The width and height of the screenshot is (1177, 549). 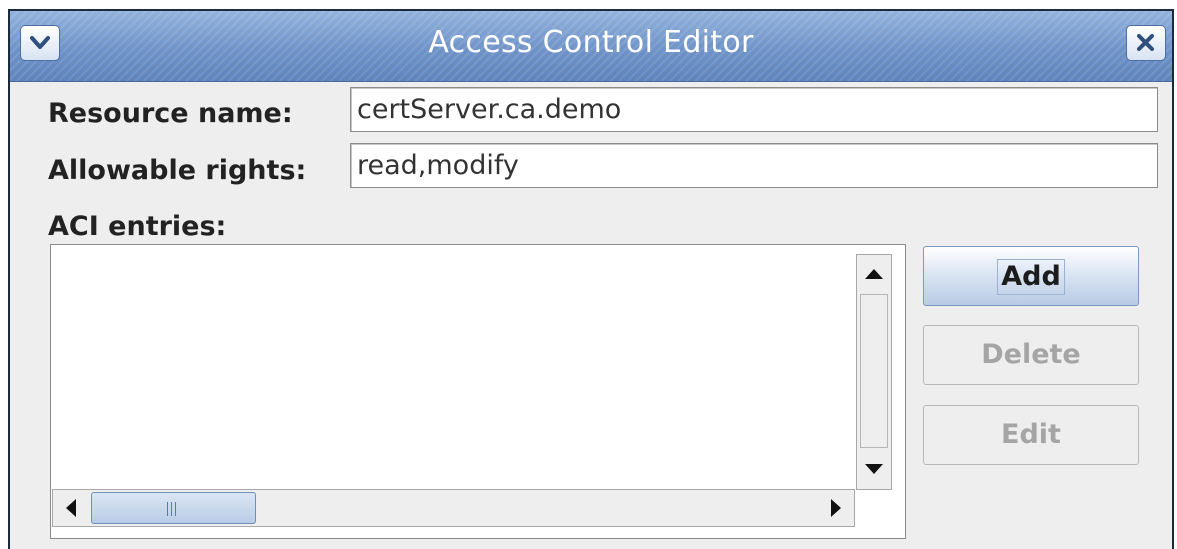 What do you see at coordinates (137, 226) in the screenshot?
I see `aci-entries-label: ACI entries:` at bounding box center [137, 226].